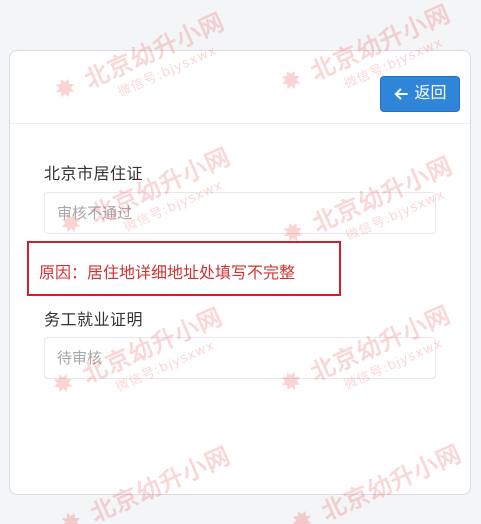  Describe the element at coordinates (167, 272) in the screenshot. I see `rejection-reason-text: 原因：居住地详细地址处填写不完整` at that location.